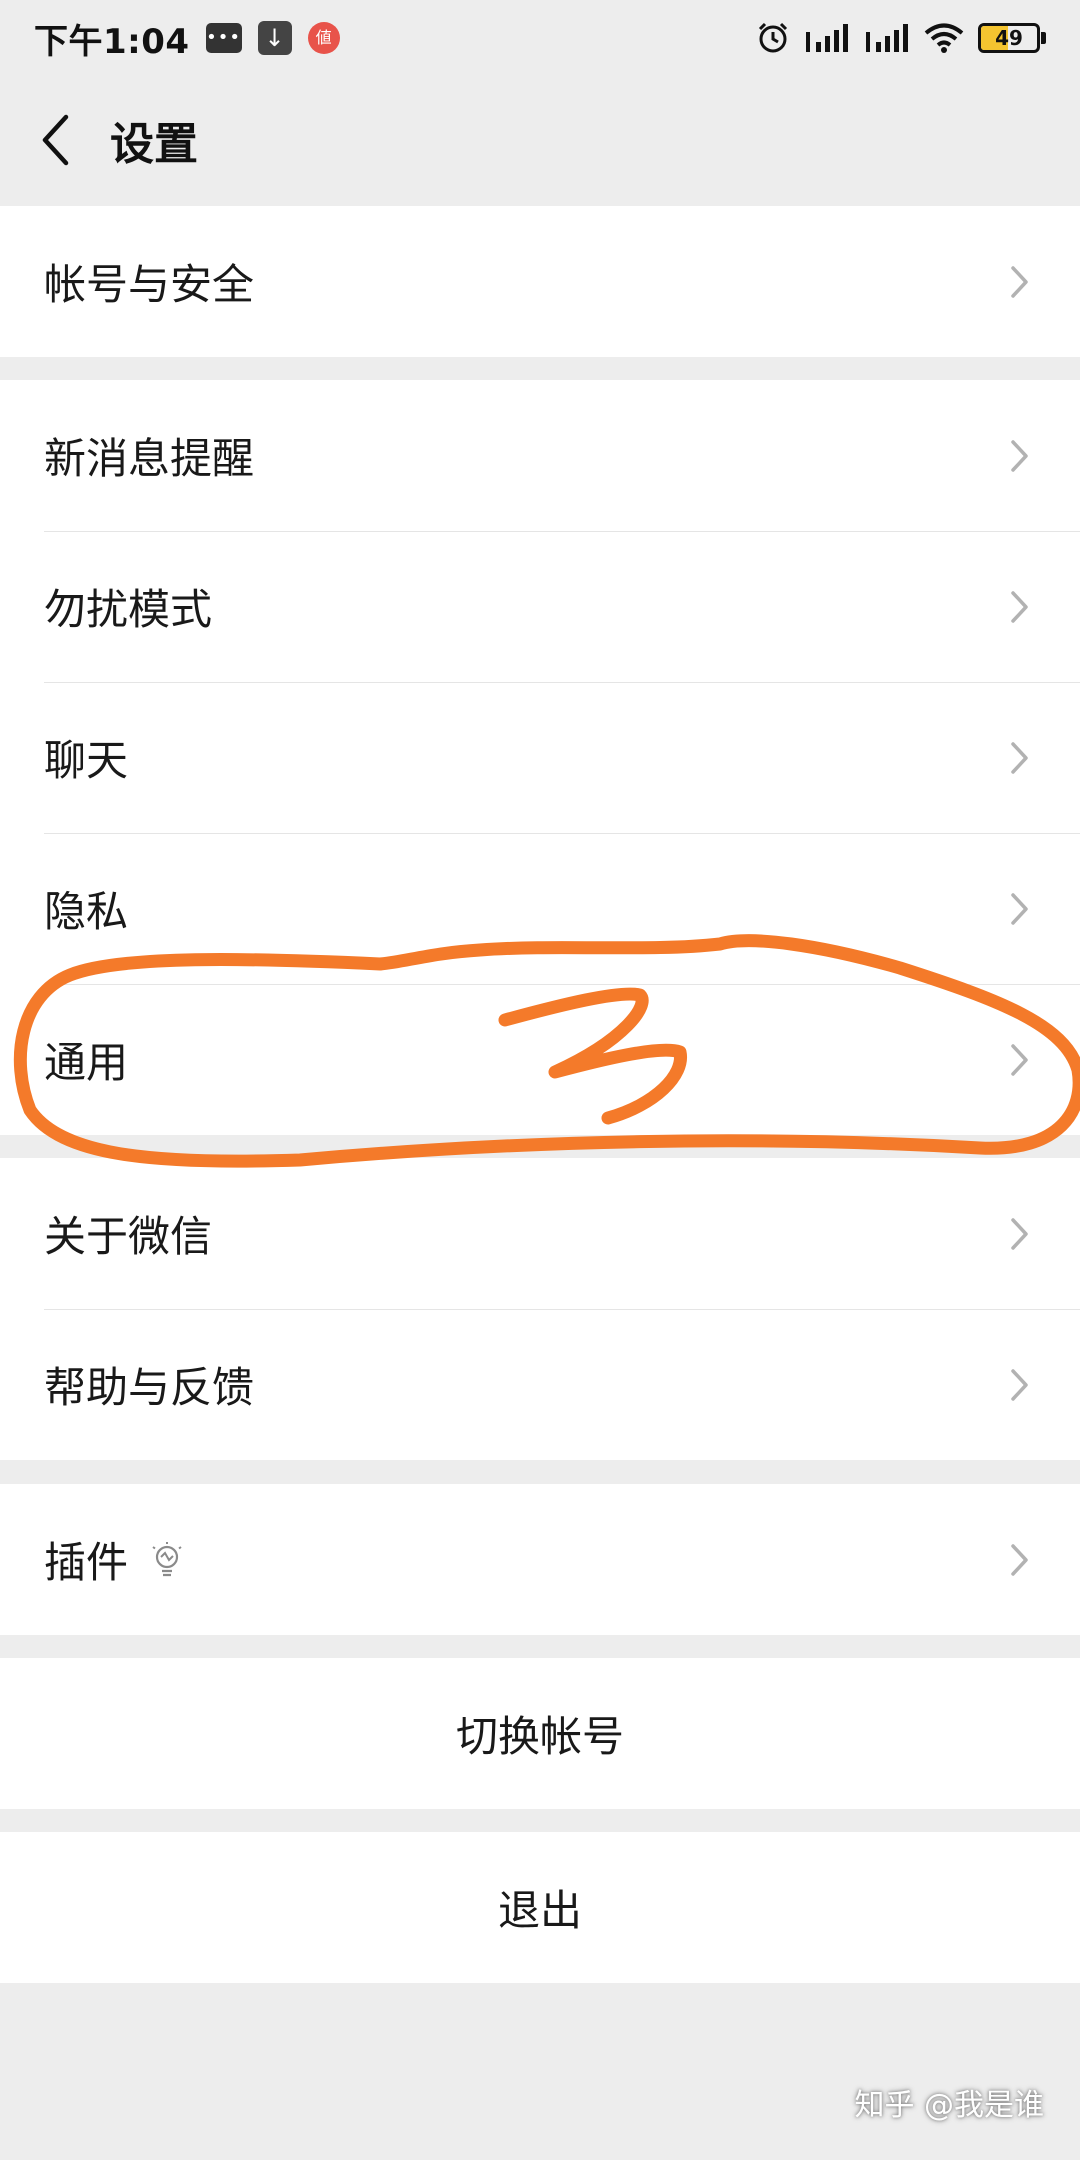 Image resolution: width=1080 pixels, height=2160 pixels. I want to click on back-arrow-icon, so click(55, 140).